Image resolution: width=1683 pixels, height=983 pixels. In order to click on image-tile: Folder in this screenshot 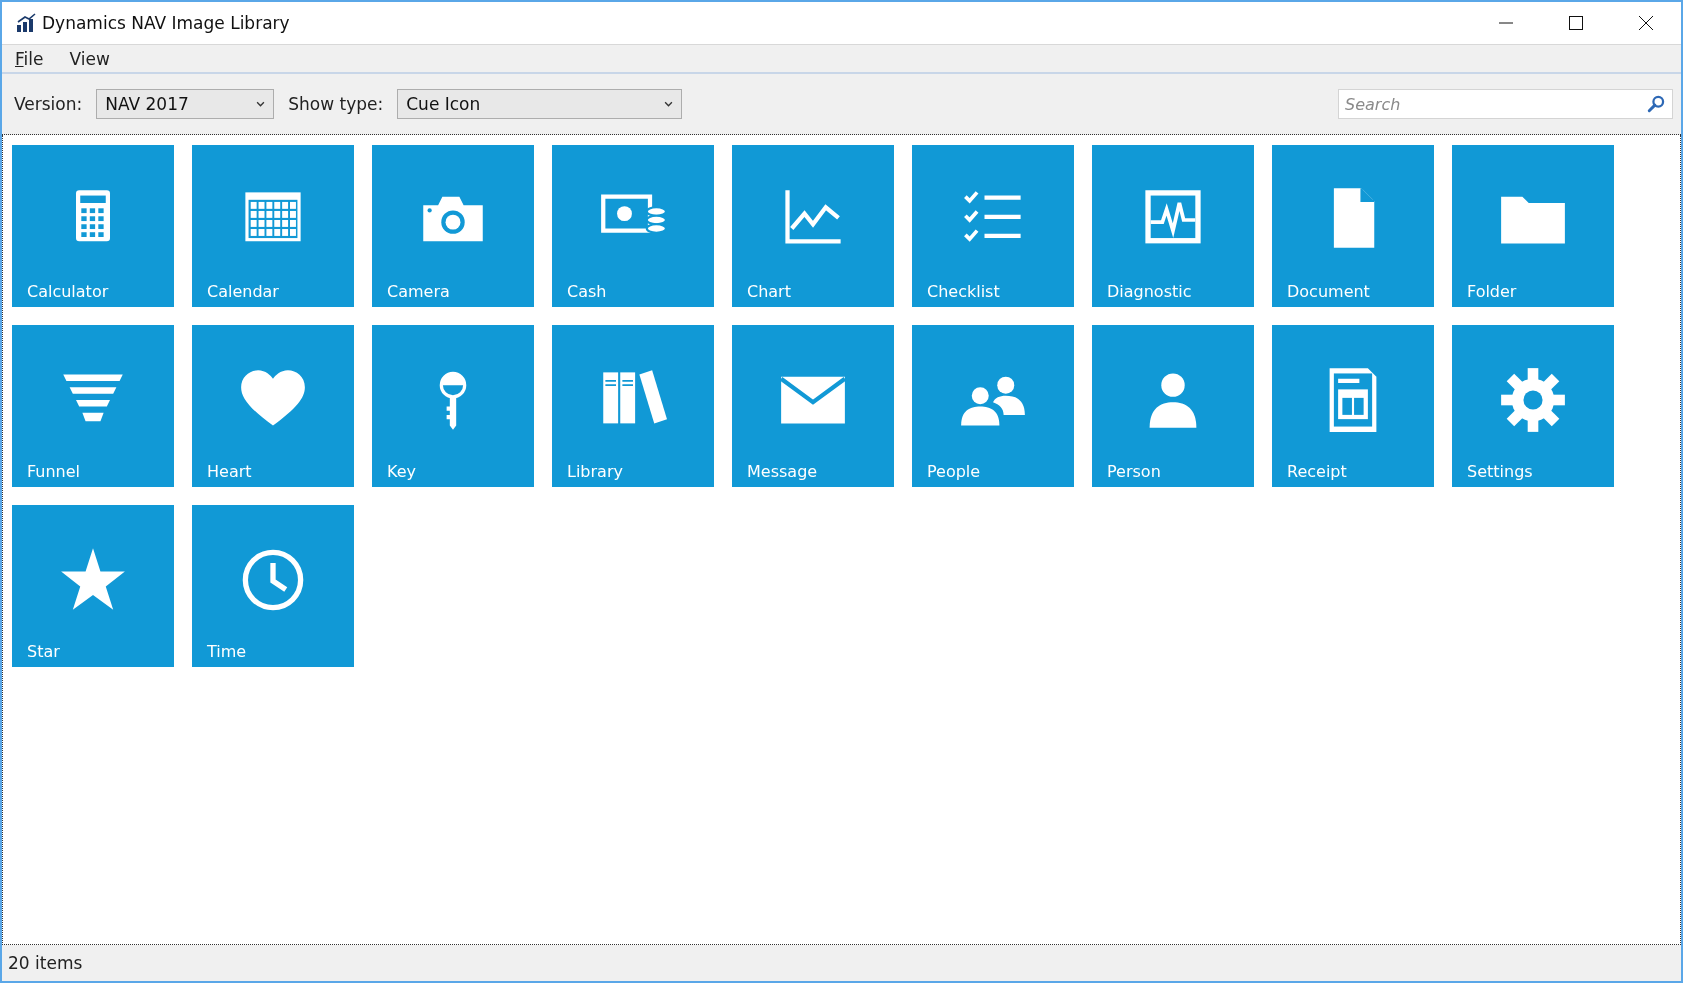, I will do `click(1533, 226)`.